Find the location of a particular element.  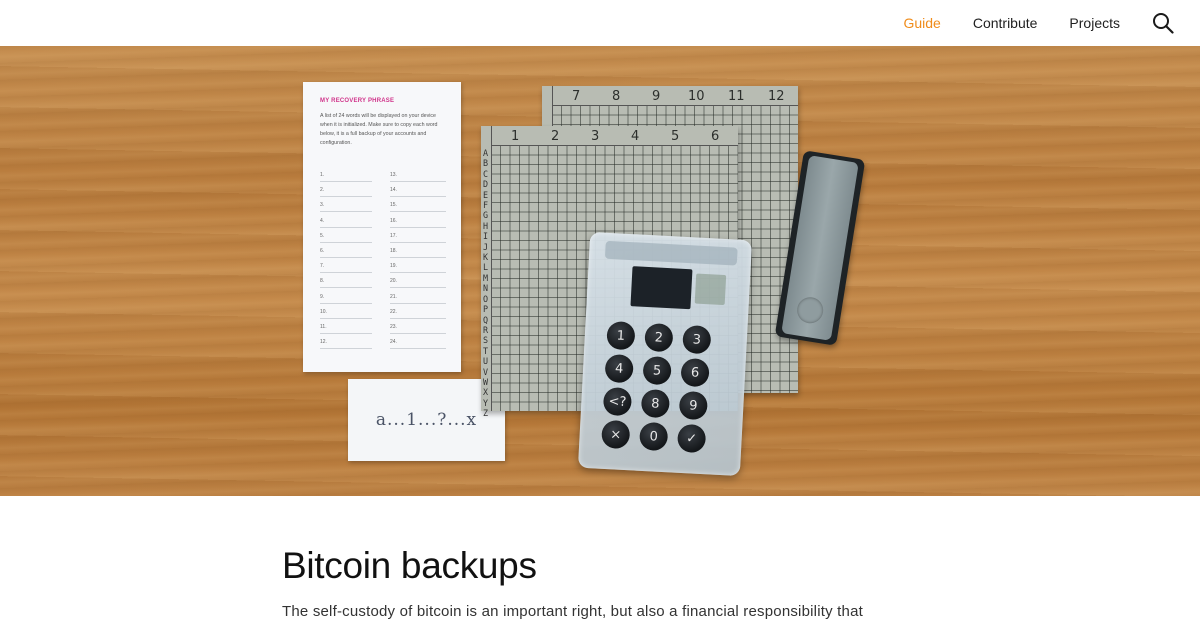

recovery-word-row: 11. 23. is located at coordinates (385, 331).